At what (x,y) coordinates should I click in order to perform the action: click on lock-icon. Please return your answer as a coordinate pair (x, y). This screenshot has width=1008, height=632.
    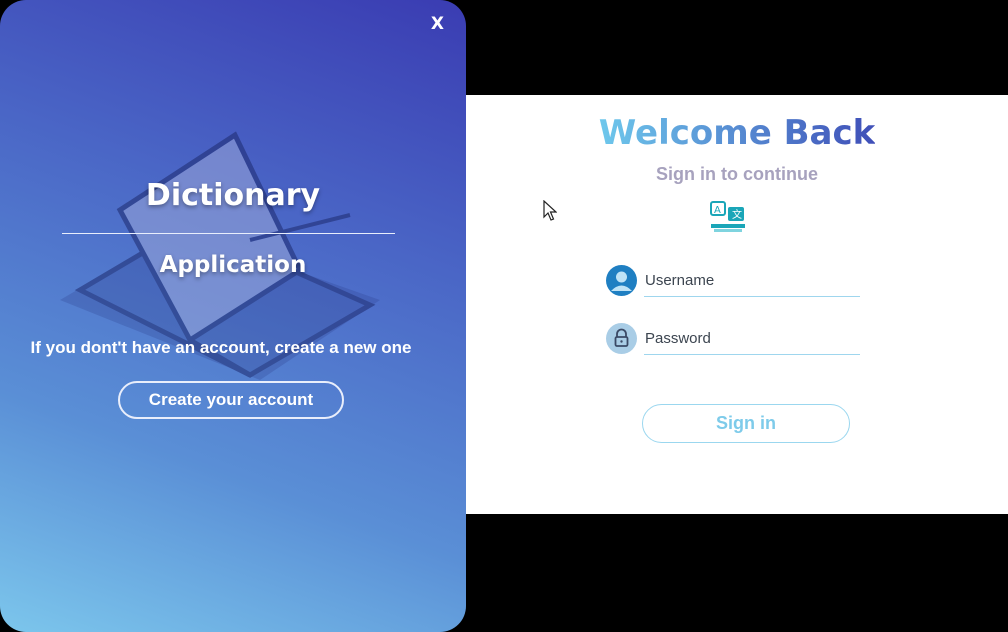
    Looking at the image, I should click on (621, 338).